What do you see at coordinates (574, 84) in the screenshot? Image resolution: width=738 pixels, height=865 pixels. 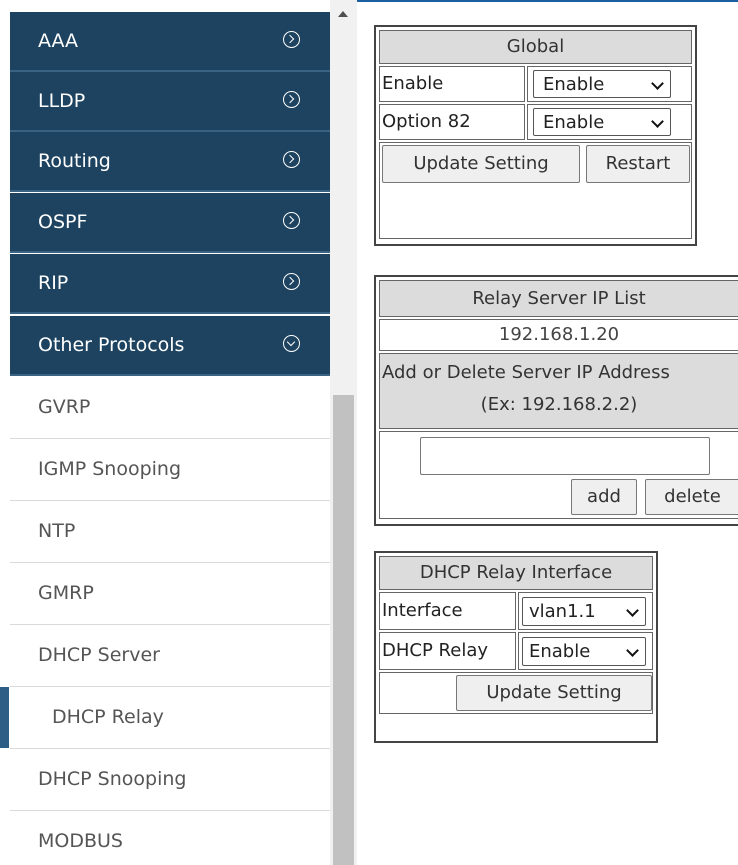 I see `enable-select-value: Enable` at bounding box center [574, 84].